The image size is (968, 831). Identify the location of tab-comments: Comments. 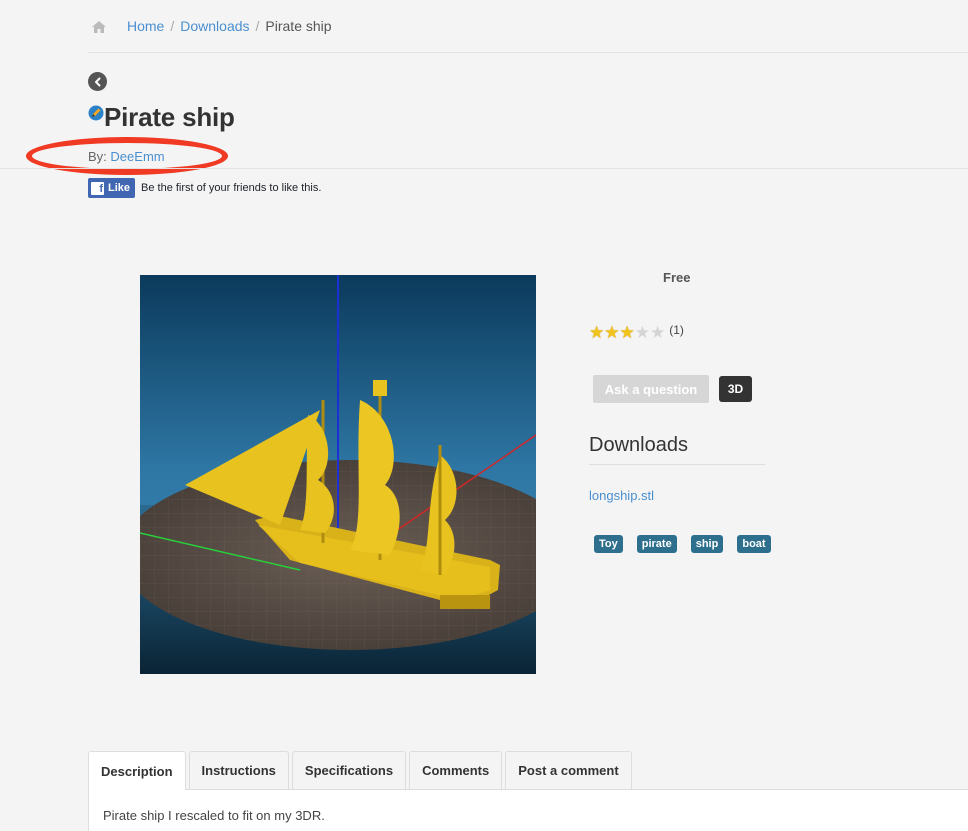
(456, 770).